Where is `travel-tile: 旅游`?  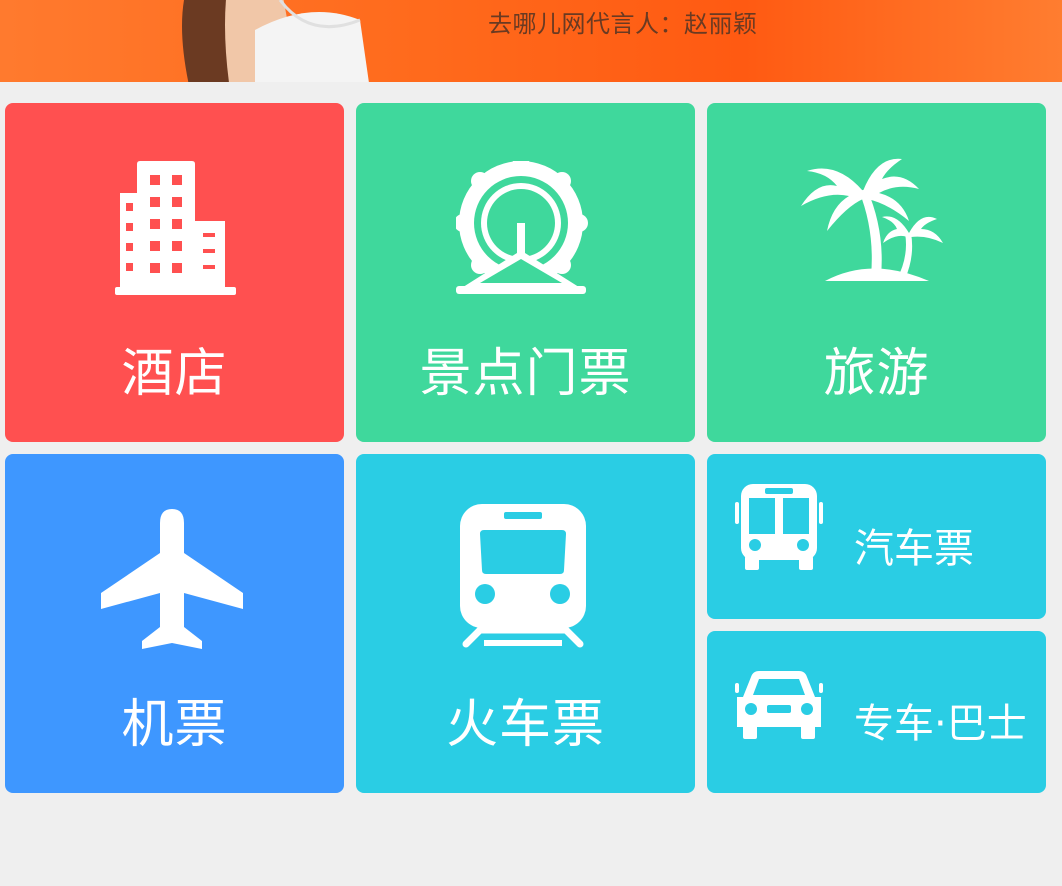
travel-tile: 旅游 is located at coordinates (876, 272).